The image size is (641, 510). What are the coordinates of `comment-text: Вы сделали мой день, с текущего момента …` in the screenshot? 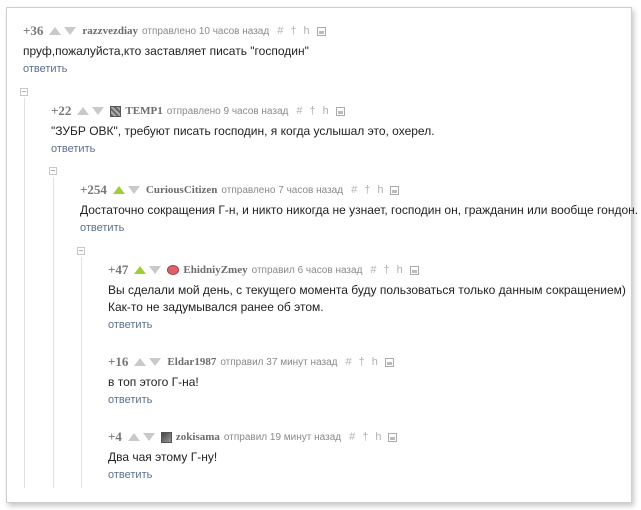 It's located at (367, 299).